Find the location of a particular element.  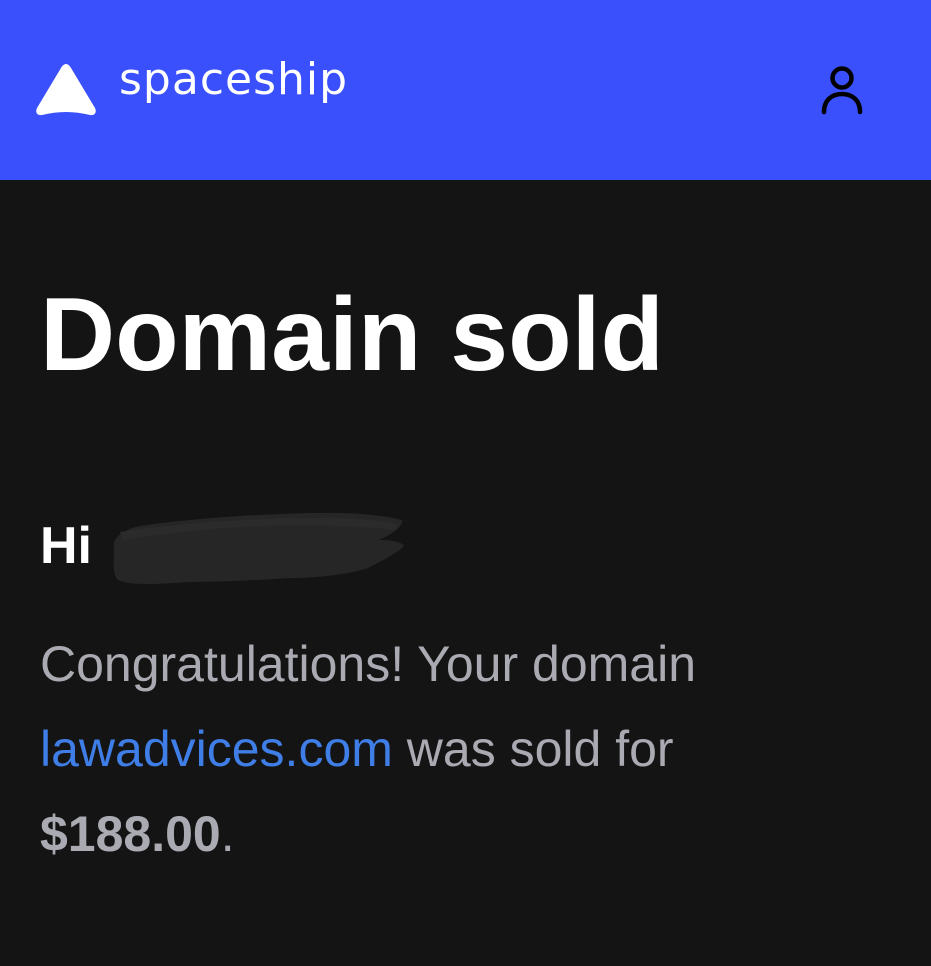

user-icon is located at coordinates (842, 90).